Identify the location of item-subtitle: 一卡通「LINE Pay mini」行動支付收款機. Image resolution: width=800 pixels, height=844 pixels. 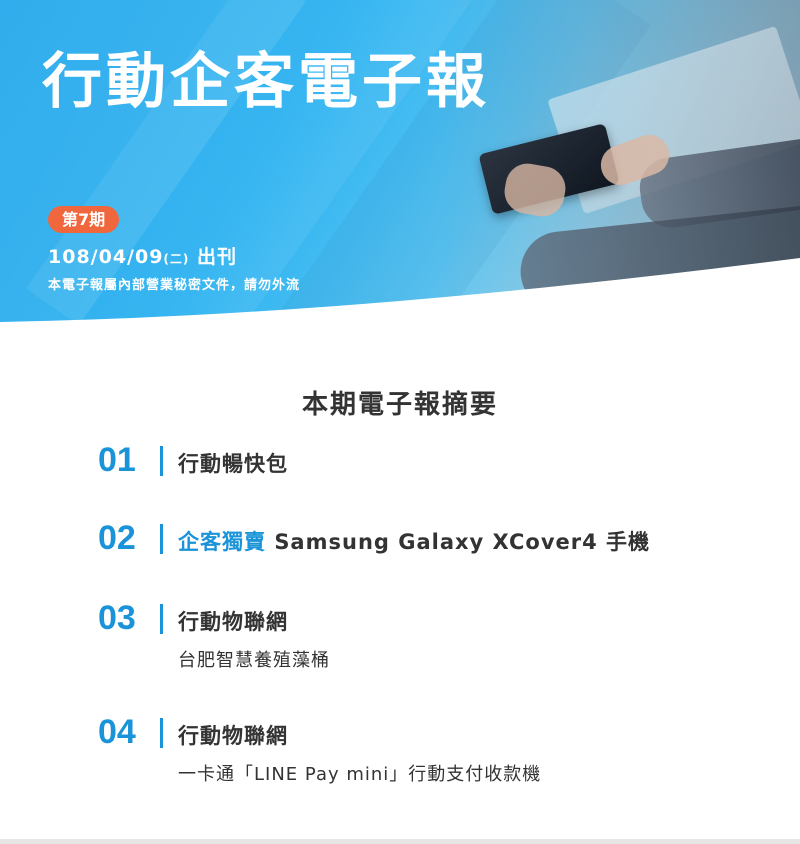
(360, 774).